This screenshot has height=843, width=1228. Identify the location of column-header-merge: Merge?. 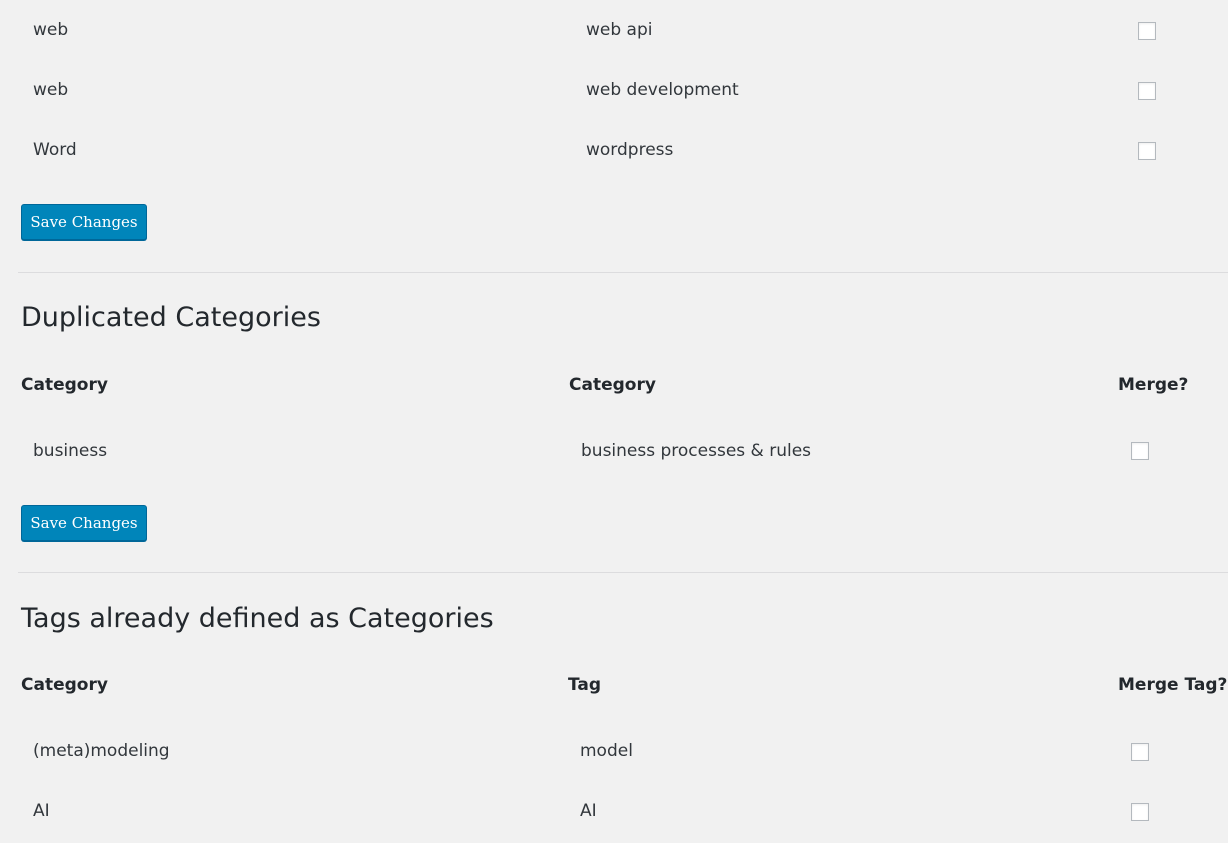
(1153, 385).